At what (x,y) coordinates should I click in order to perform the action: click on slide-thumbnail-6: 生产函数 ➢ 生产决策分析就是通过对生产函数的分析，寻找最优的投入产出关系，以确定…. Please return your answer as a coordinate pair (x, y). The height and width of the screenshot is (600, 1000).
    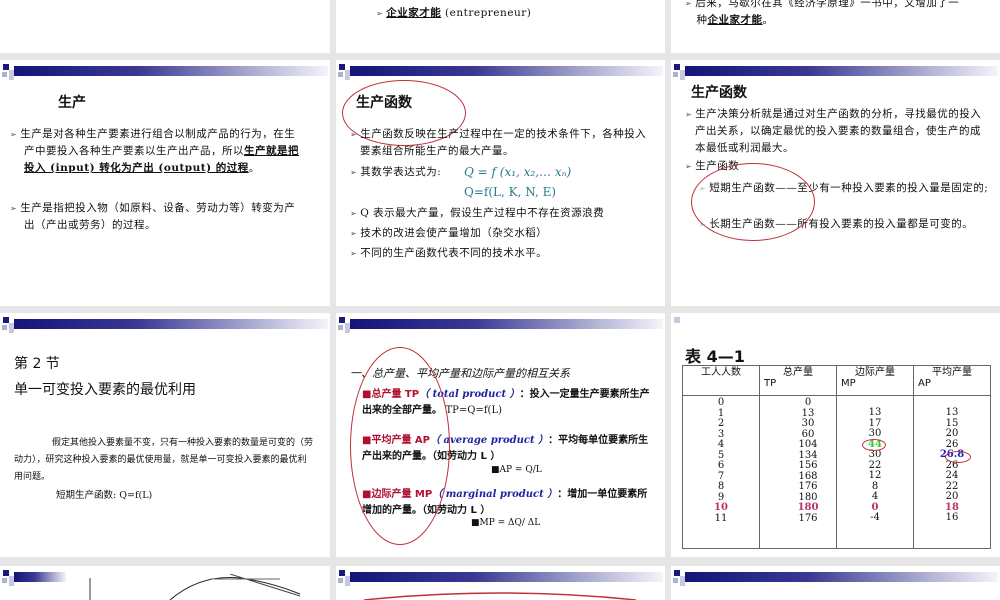
    Looking at the image, I should click on (835, 183).